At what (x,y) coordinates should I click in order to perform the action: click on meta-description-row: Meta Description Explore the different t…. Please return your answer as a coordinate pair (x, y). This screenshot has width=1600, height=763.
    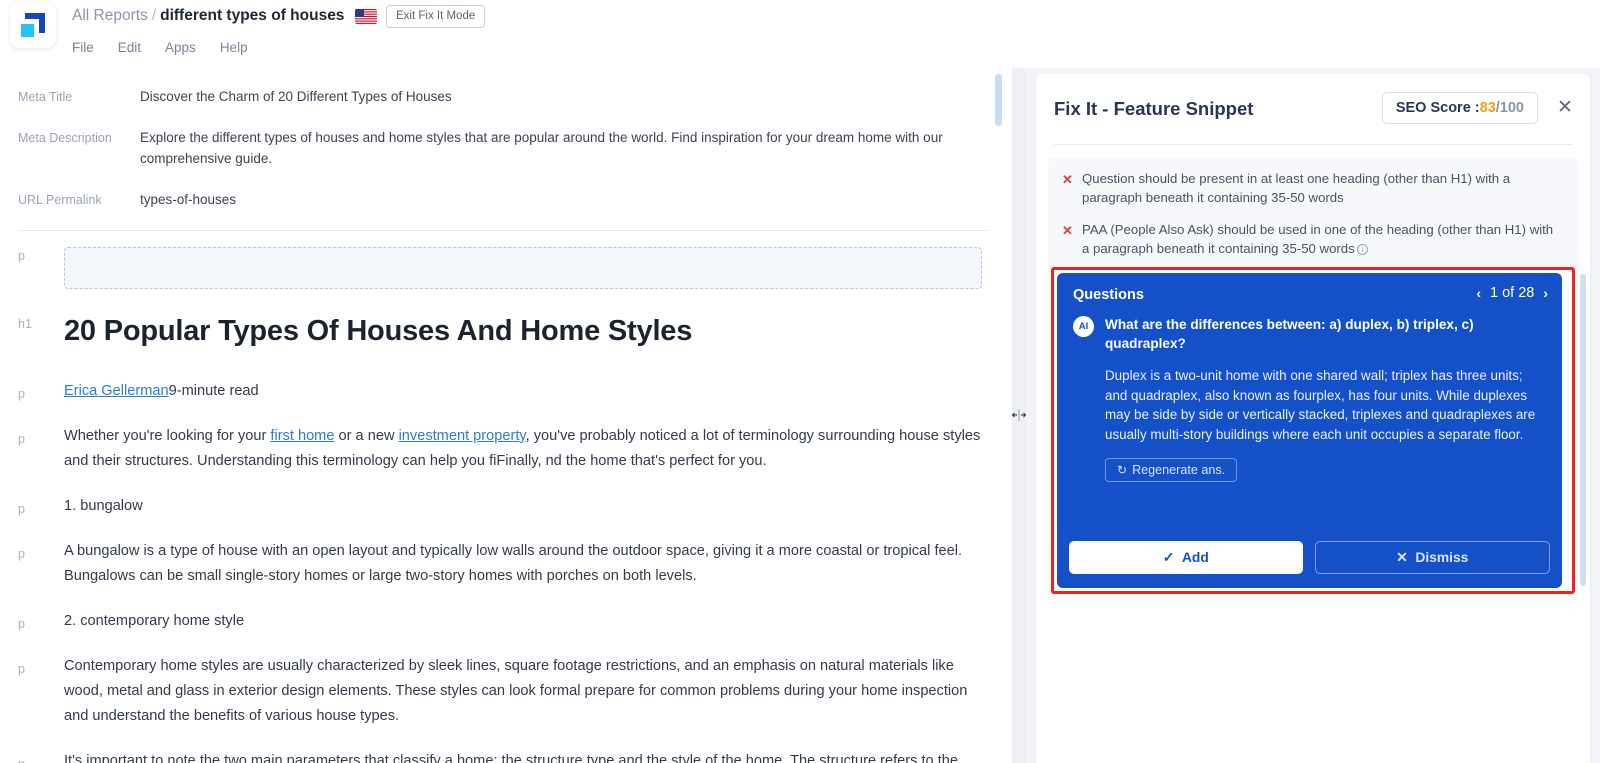
    Looking at the image, I should click on (506, 148).